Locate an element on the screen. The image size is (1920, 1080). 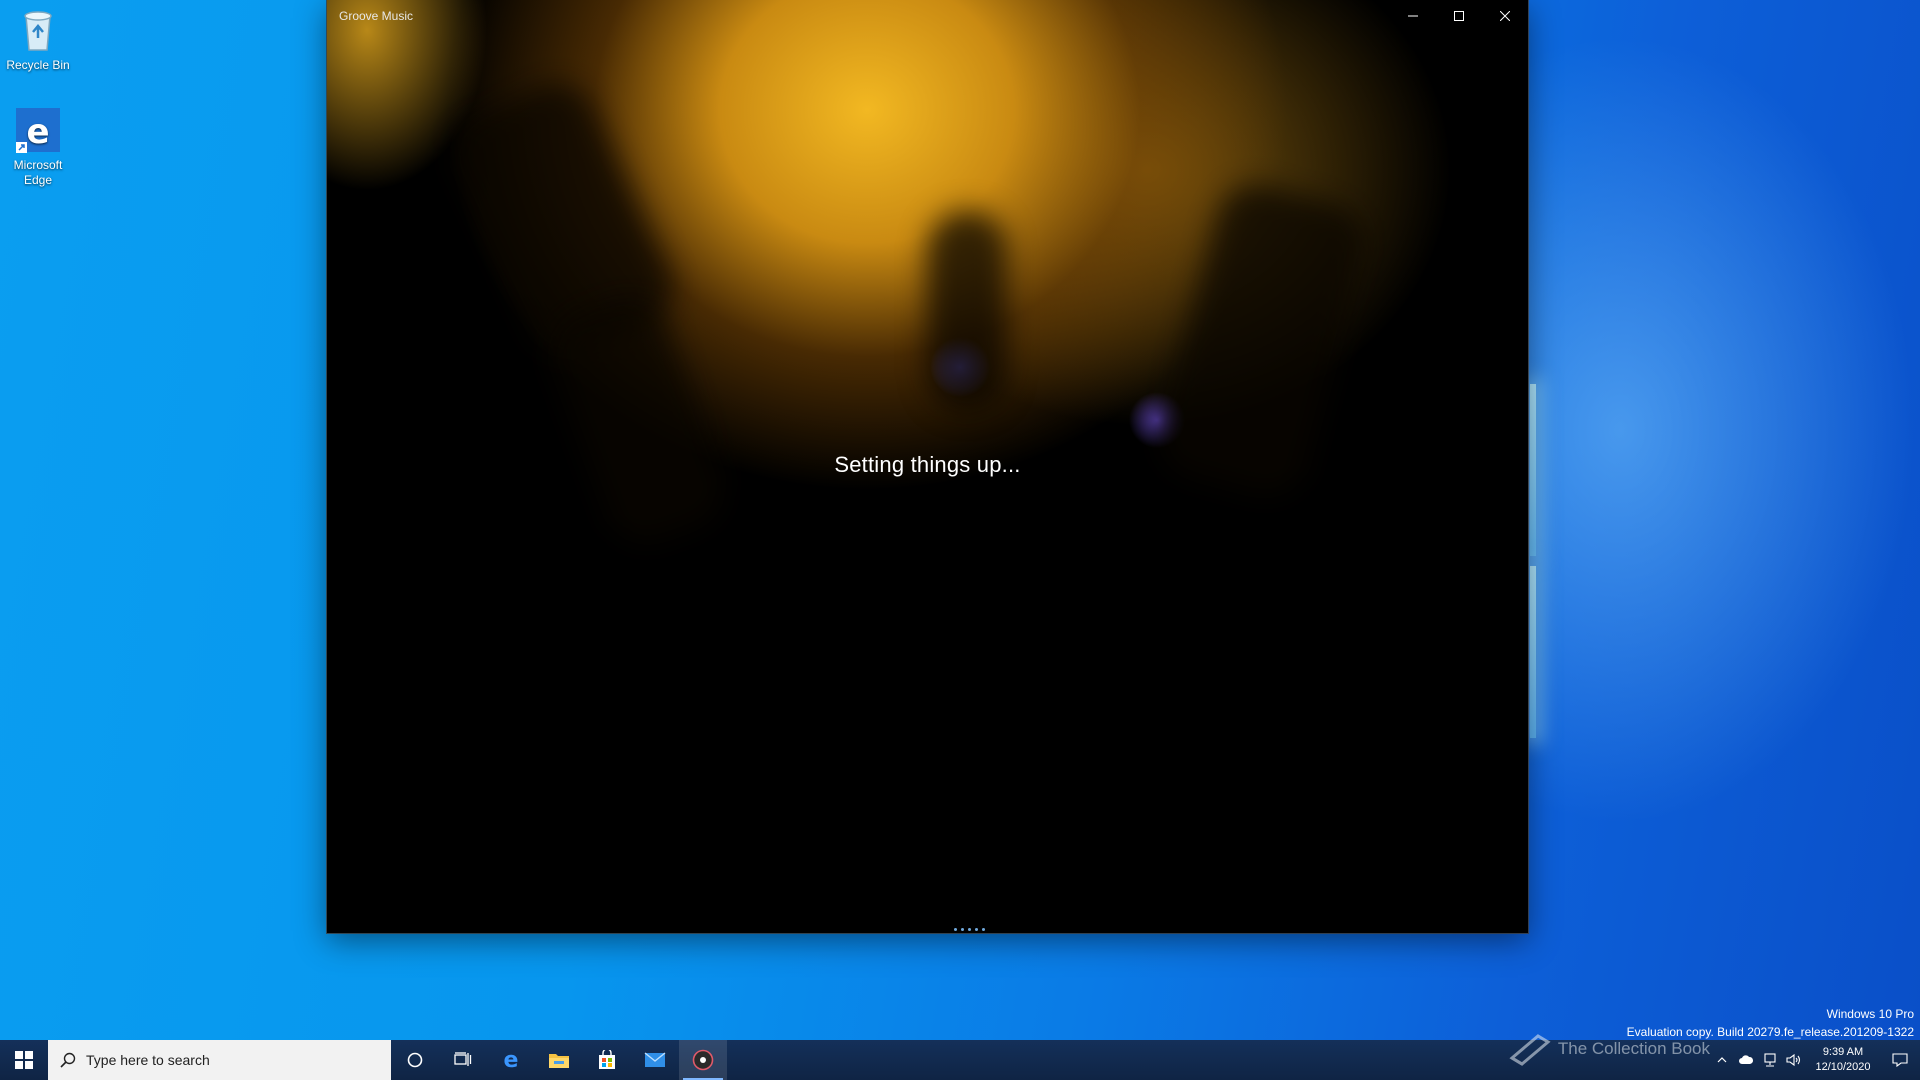
network-icon is located at coordinates (1770, 1060).